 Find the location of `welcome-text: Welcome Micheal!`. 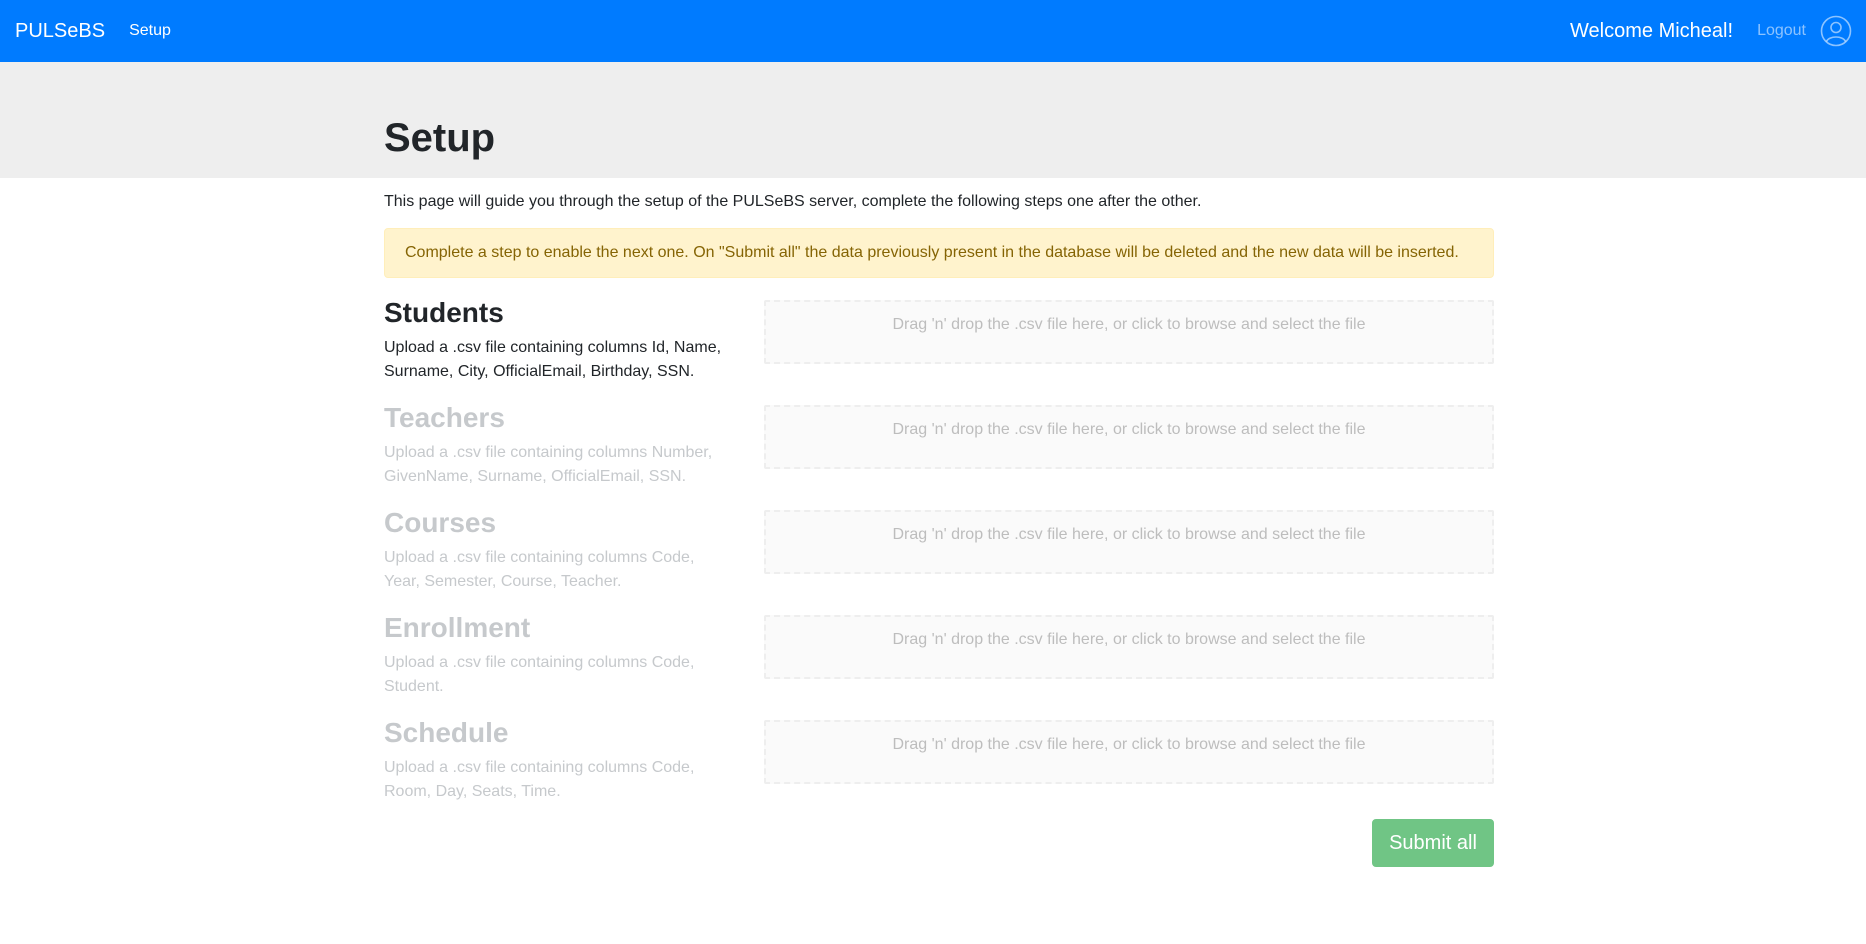

welcome-text: Welcome Micheal! is located at coordinates (1652, 30).